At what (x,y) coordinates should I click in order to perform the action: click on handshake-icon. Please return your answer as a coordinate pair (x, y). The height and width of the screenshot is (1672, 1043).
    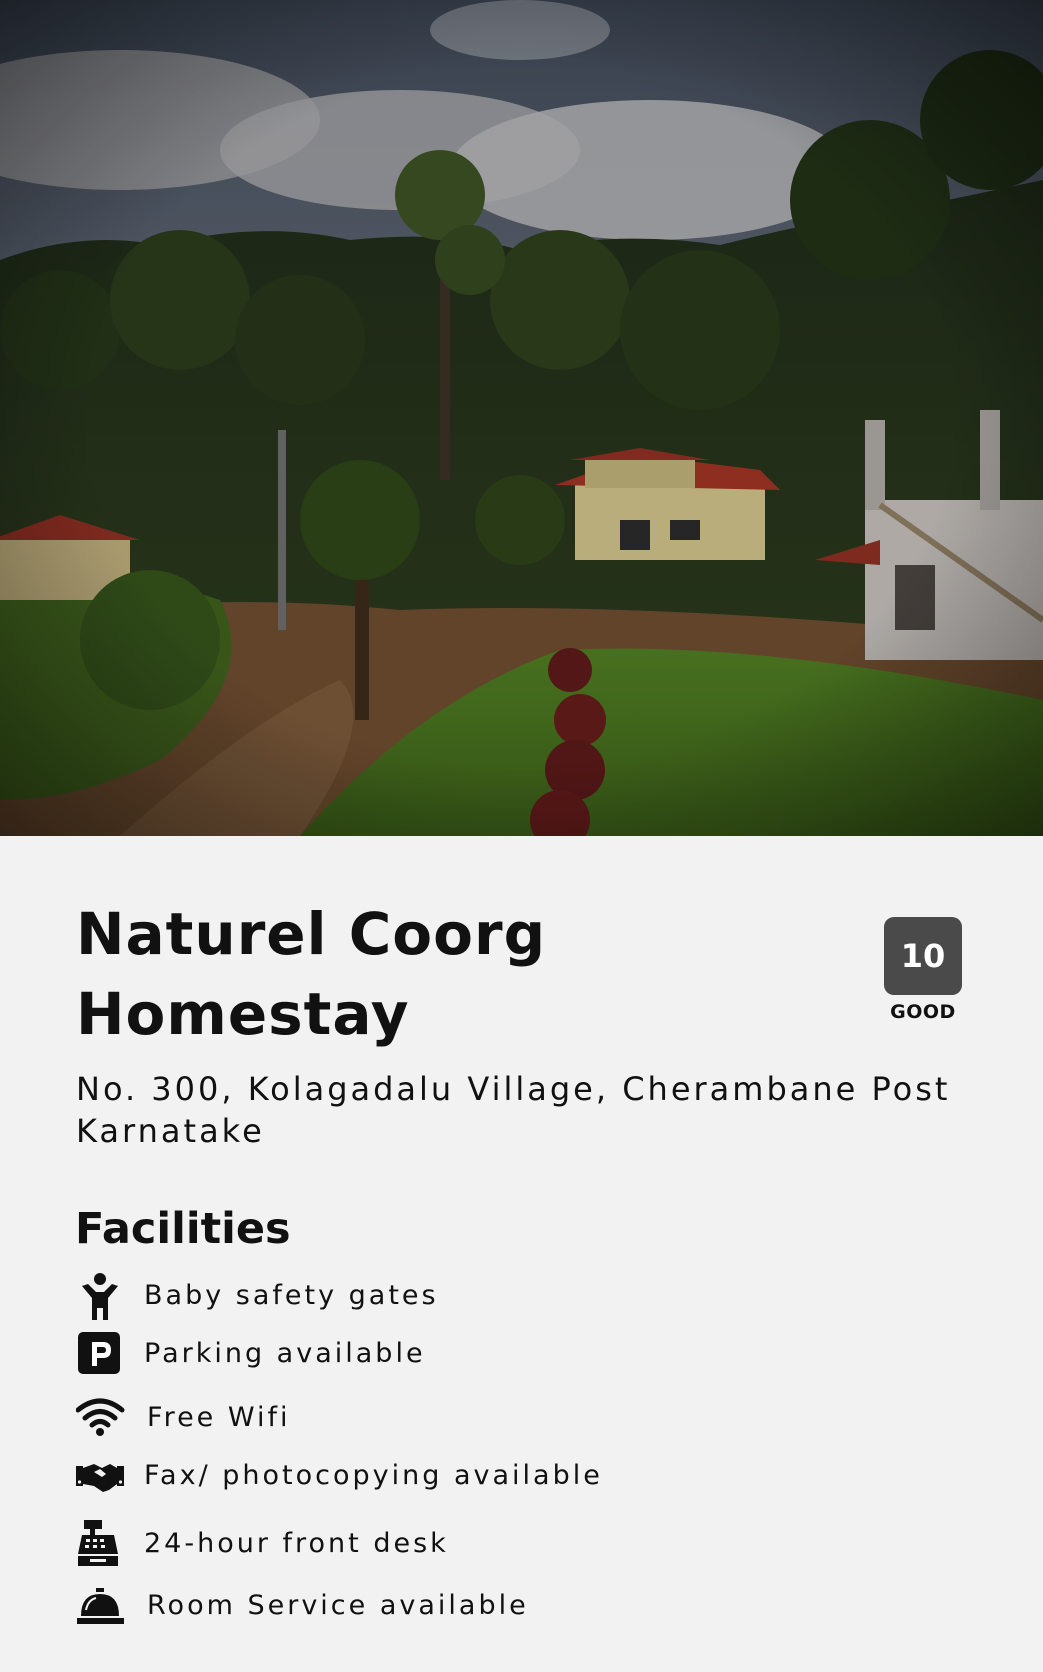
    Looking at the image, I should click on (102, 1476).